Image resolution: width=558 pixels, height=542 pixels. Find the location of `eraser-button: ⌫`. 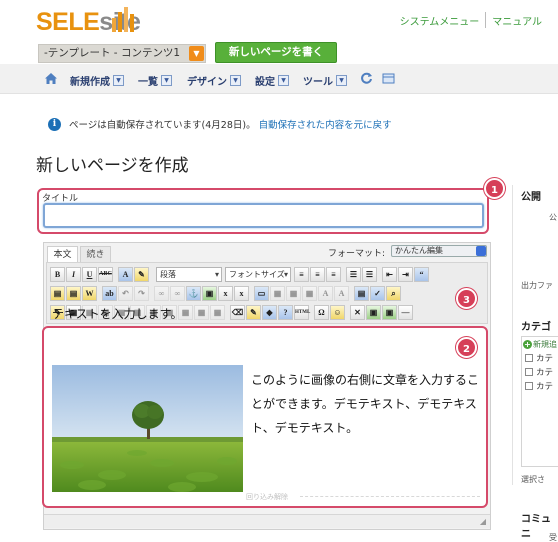

eraser-button: ⌫ is located at coordinates (237, 312).